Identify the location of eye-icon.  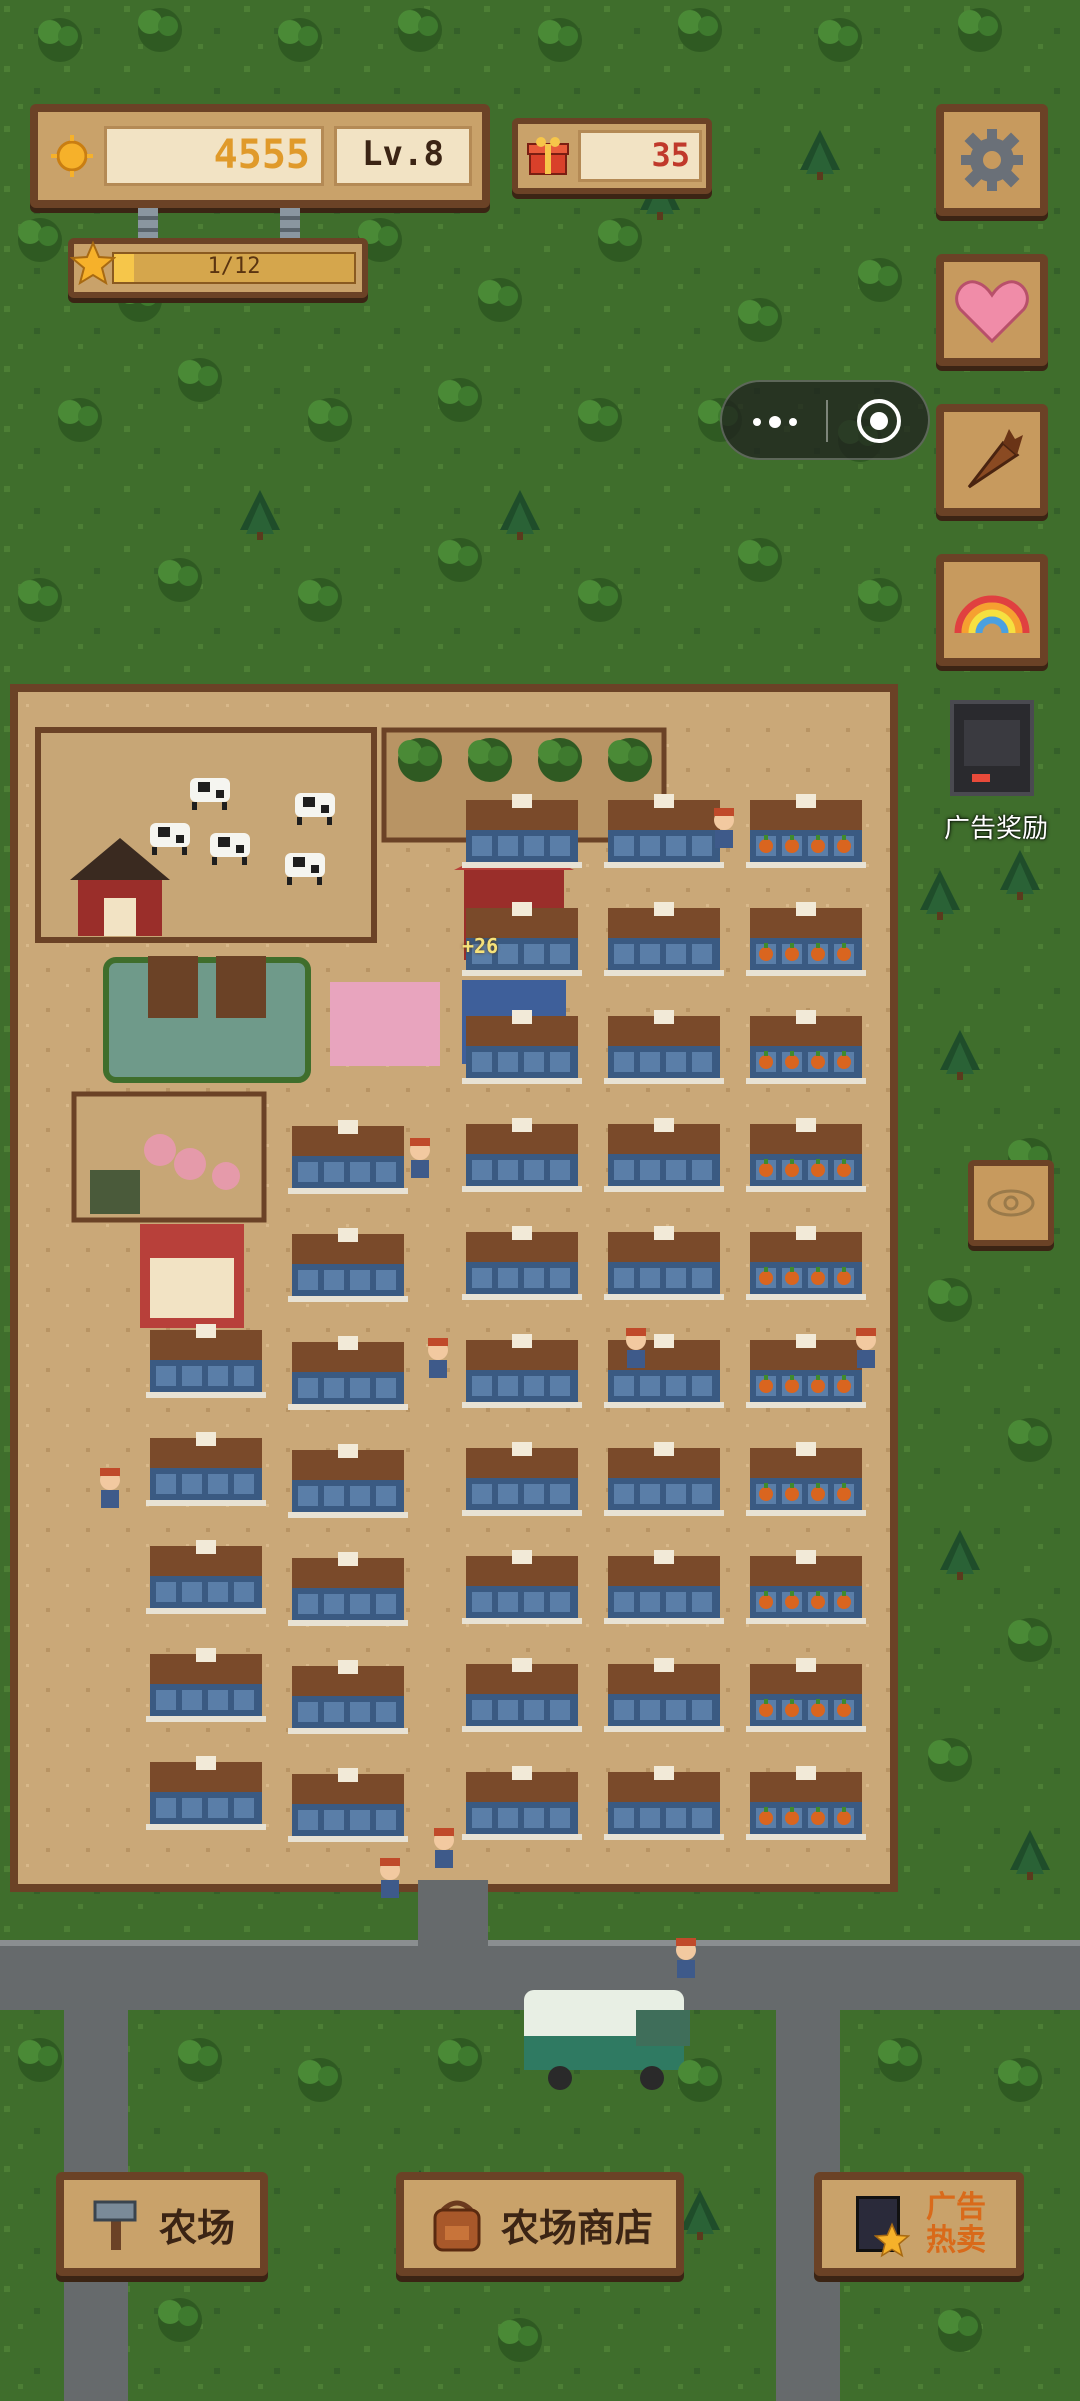
(1011, 1203).